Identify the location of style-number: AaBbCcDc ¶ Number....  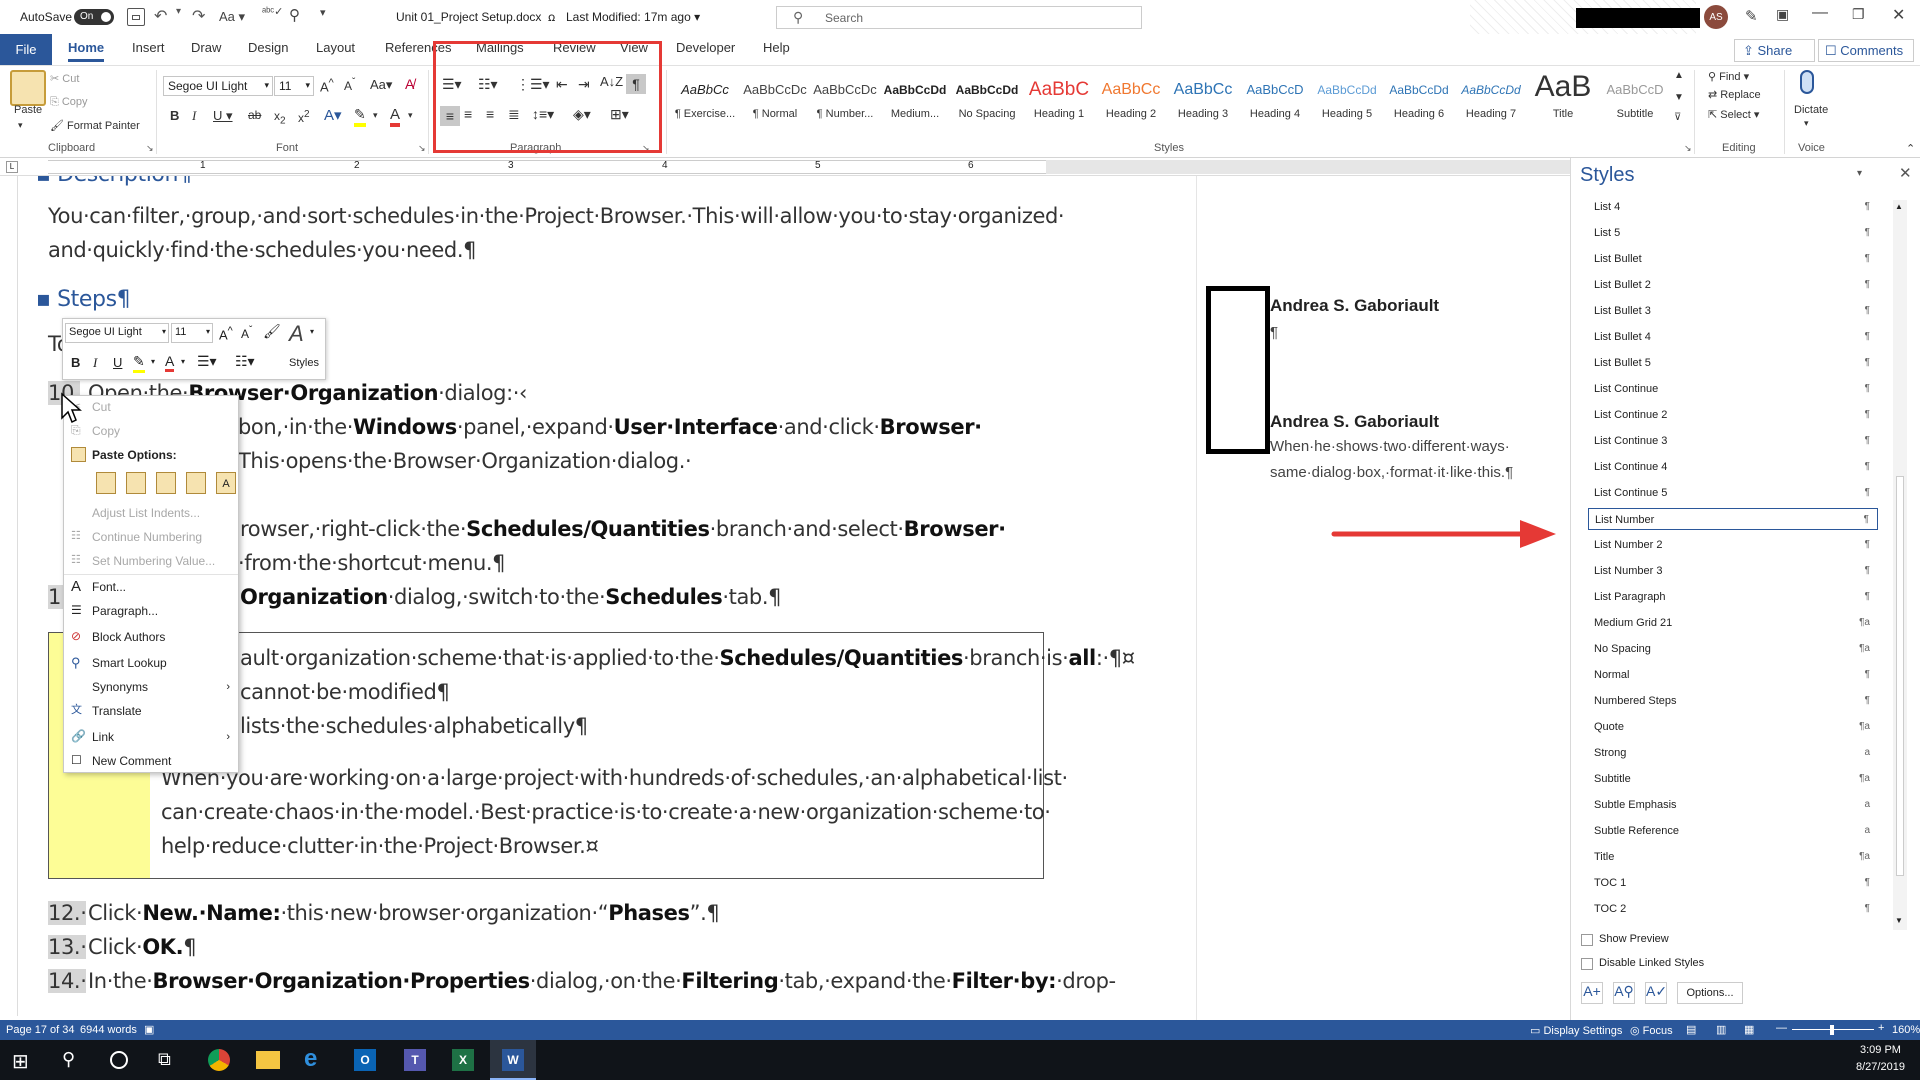
(845, 100).